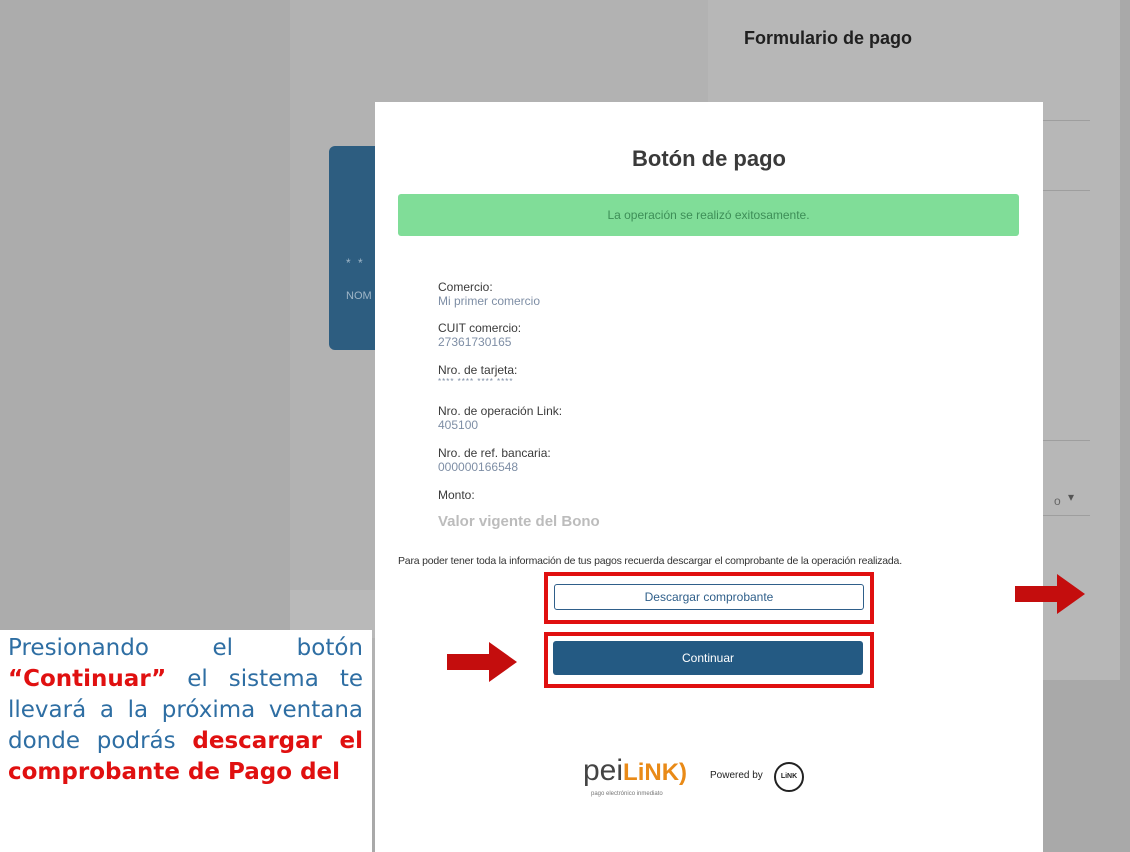  I want to click on background-dropdown-value: o, so click(1057, 501).